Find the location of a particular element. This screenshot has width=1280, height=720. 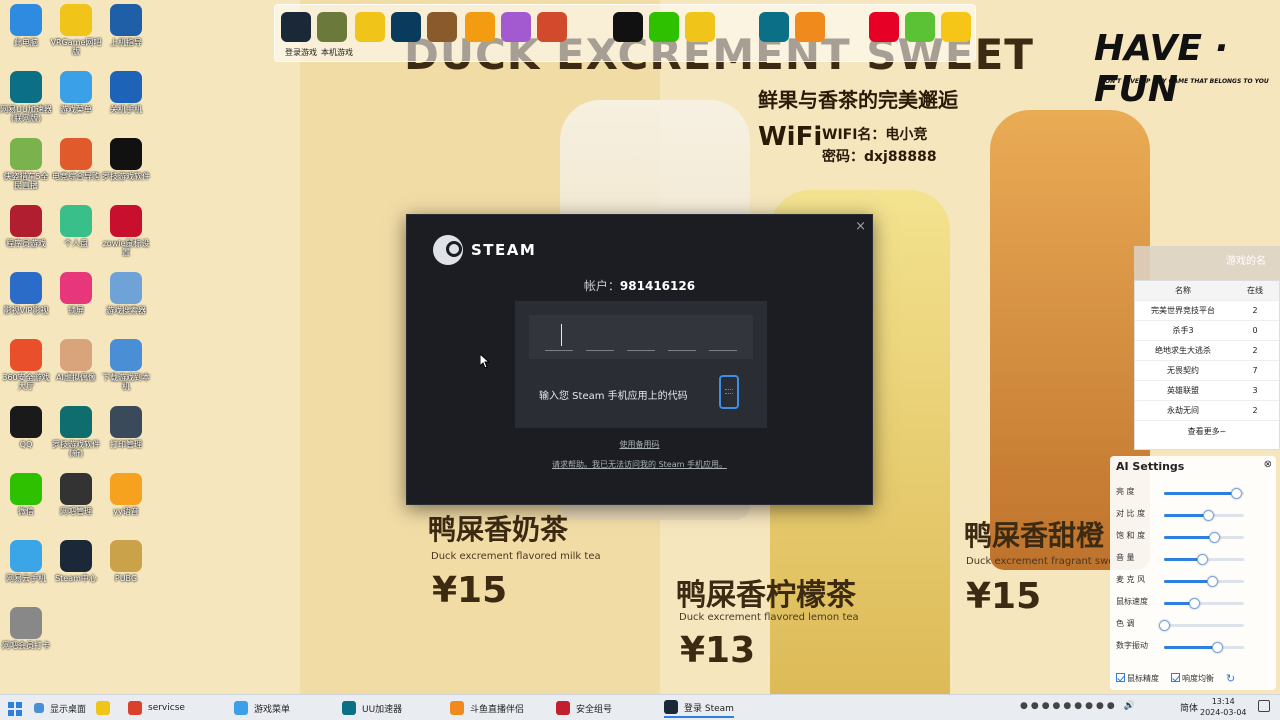

desktop-shortcut: zowie鼠标设置 is located at coordinates (126, 231).